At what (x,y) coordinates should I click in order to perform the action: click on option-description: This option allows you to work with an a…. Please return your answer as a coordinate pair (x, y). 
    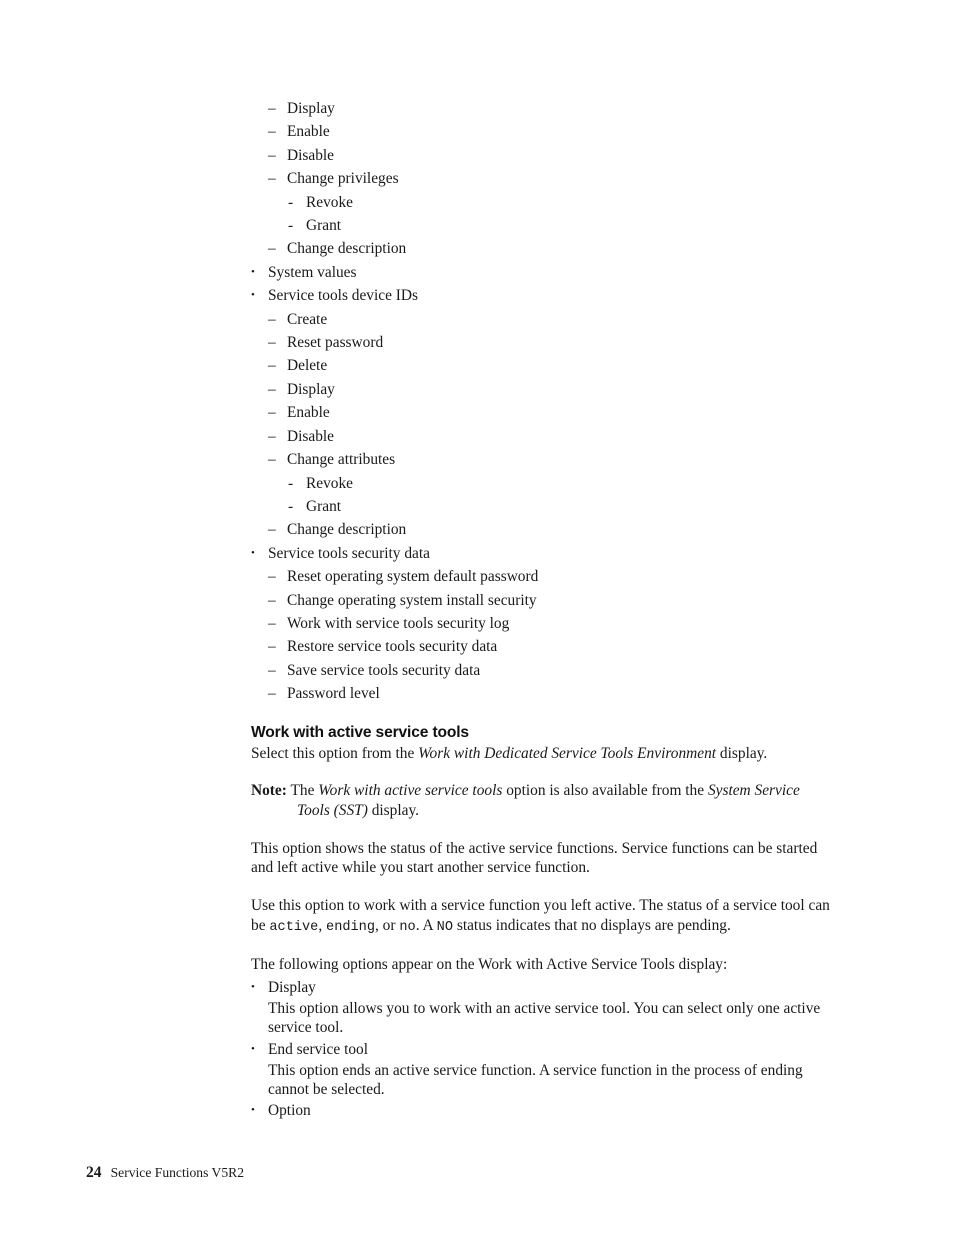
    Looking at the image, I should click on (544, 1018).